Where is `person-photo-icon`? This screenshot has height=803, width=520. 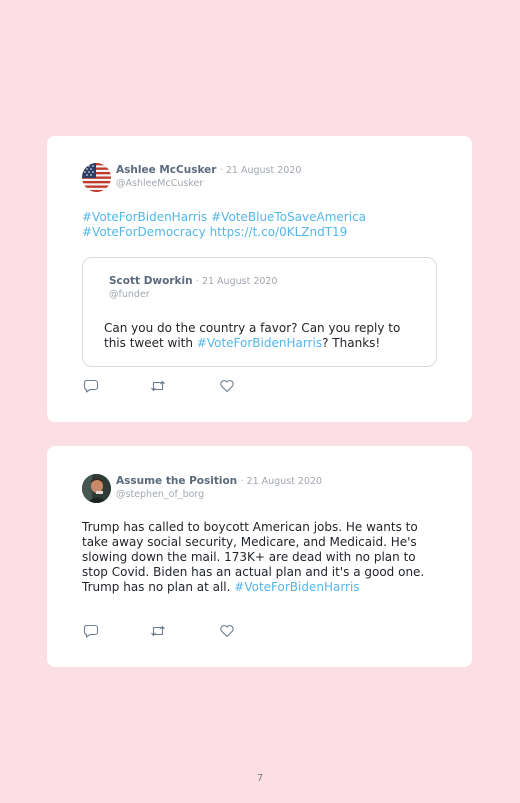 person-photo-icon is located at coordinates (96, 488).